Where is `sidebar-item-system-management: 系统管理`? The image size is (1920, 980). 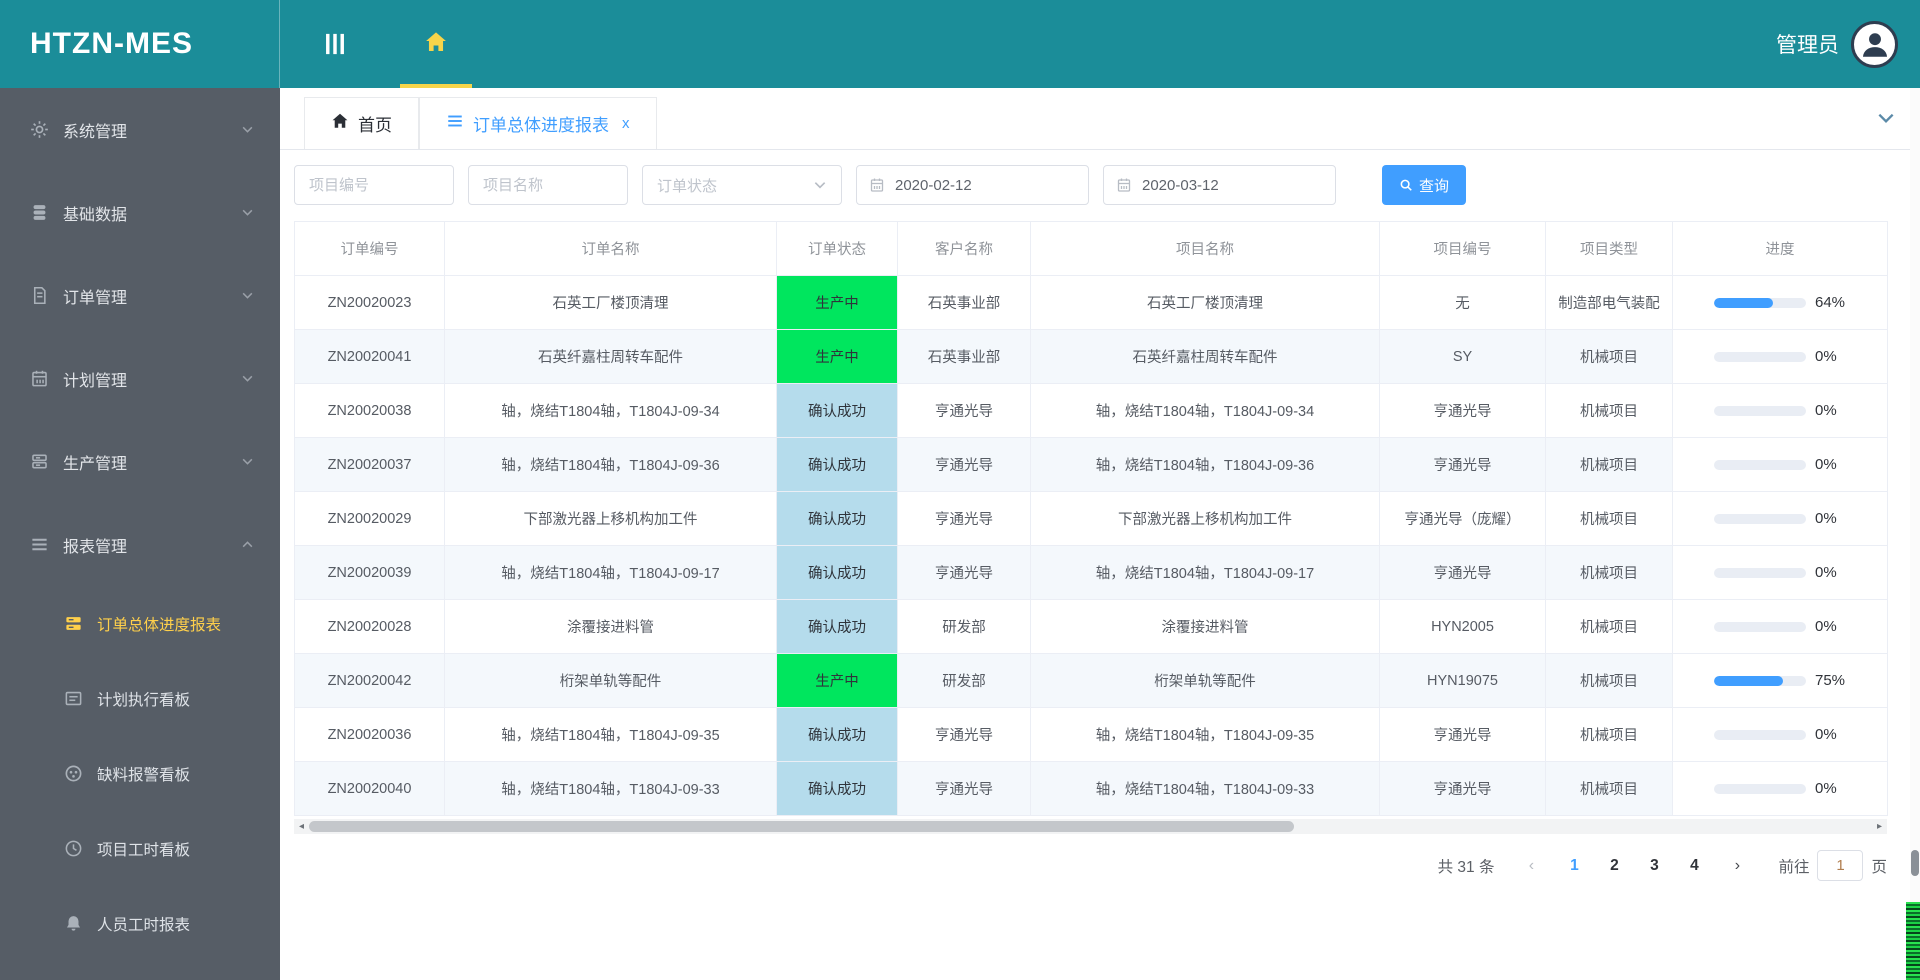 sidebar-item-system-management: 系统管理 is located at coordinates (140, 129).